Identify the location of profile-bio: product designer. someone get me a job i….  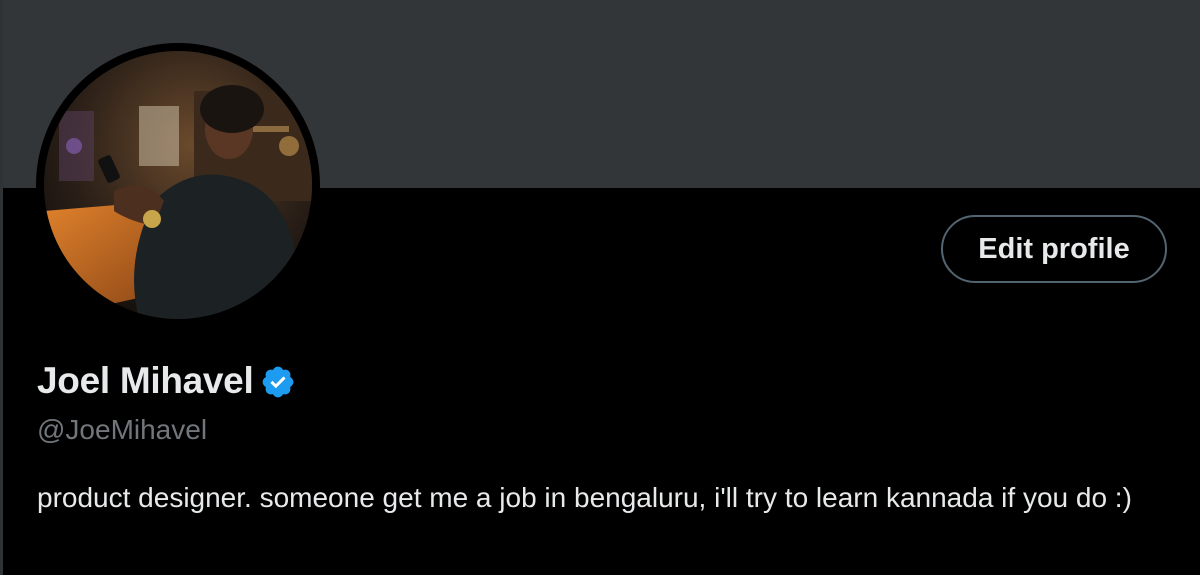
(584, 497).